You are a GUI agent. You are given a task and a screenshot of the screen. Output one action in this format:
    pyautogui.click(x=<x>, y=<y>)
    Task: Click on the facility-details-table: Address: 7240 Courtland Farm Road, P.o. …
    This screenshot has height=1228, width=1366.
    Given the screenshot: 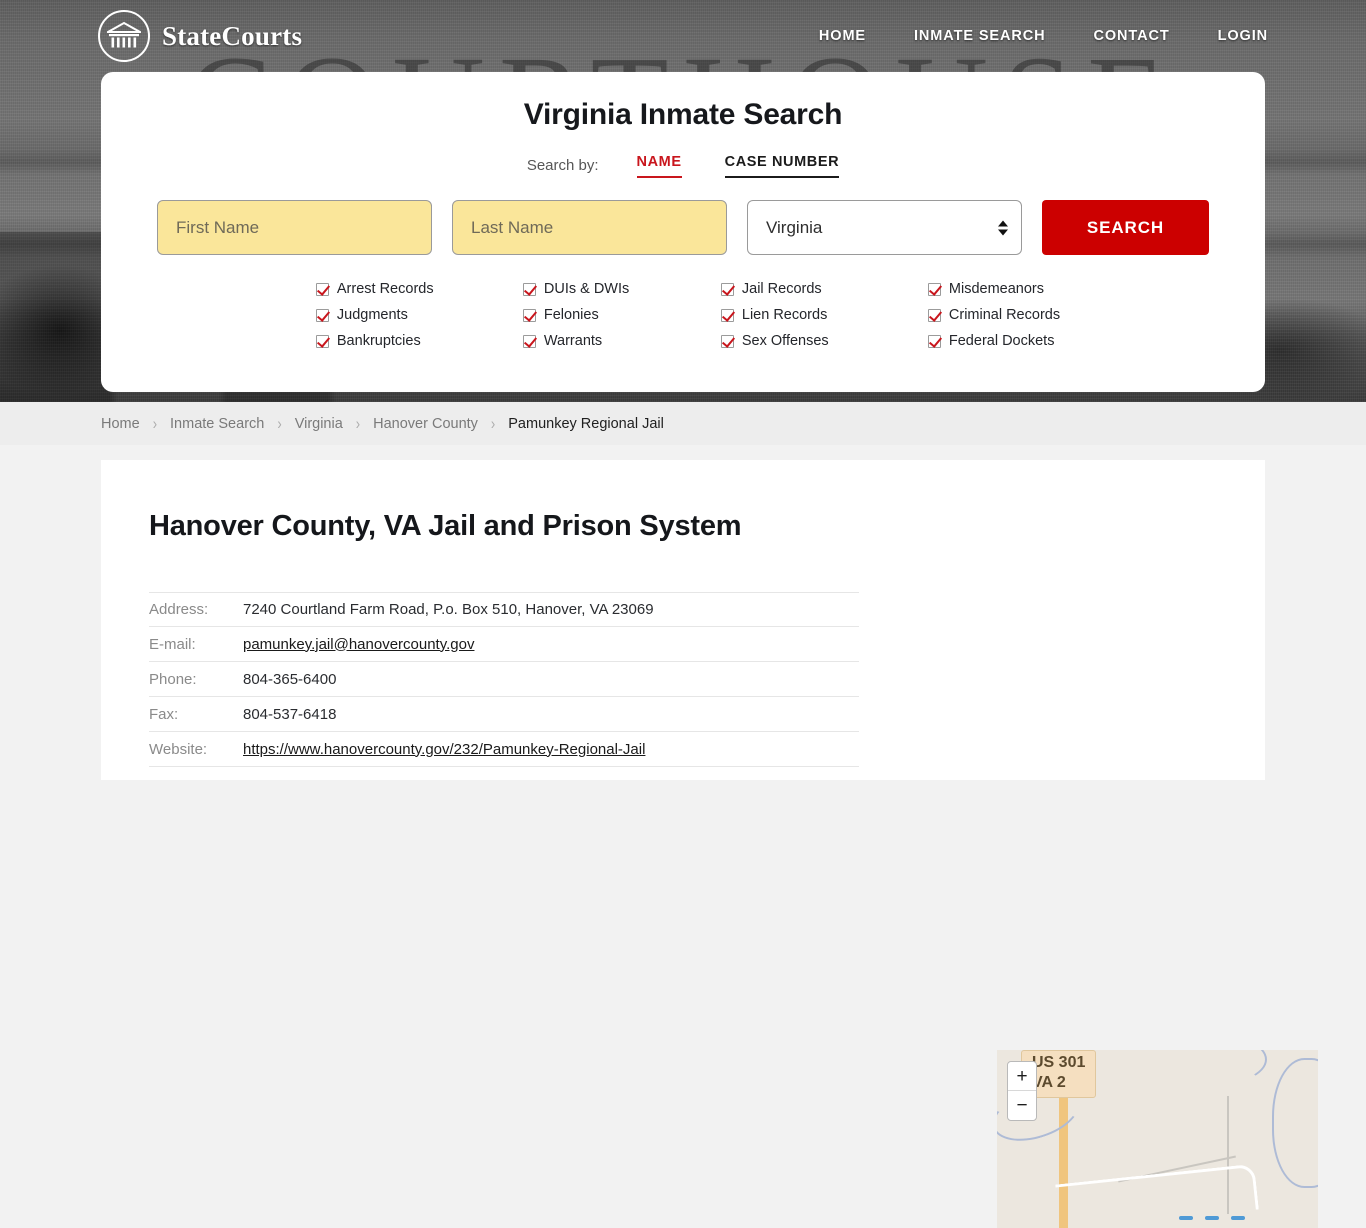 What is the action you would take?
    pyautogui.click(x=504, y=679)
    